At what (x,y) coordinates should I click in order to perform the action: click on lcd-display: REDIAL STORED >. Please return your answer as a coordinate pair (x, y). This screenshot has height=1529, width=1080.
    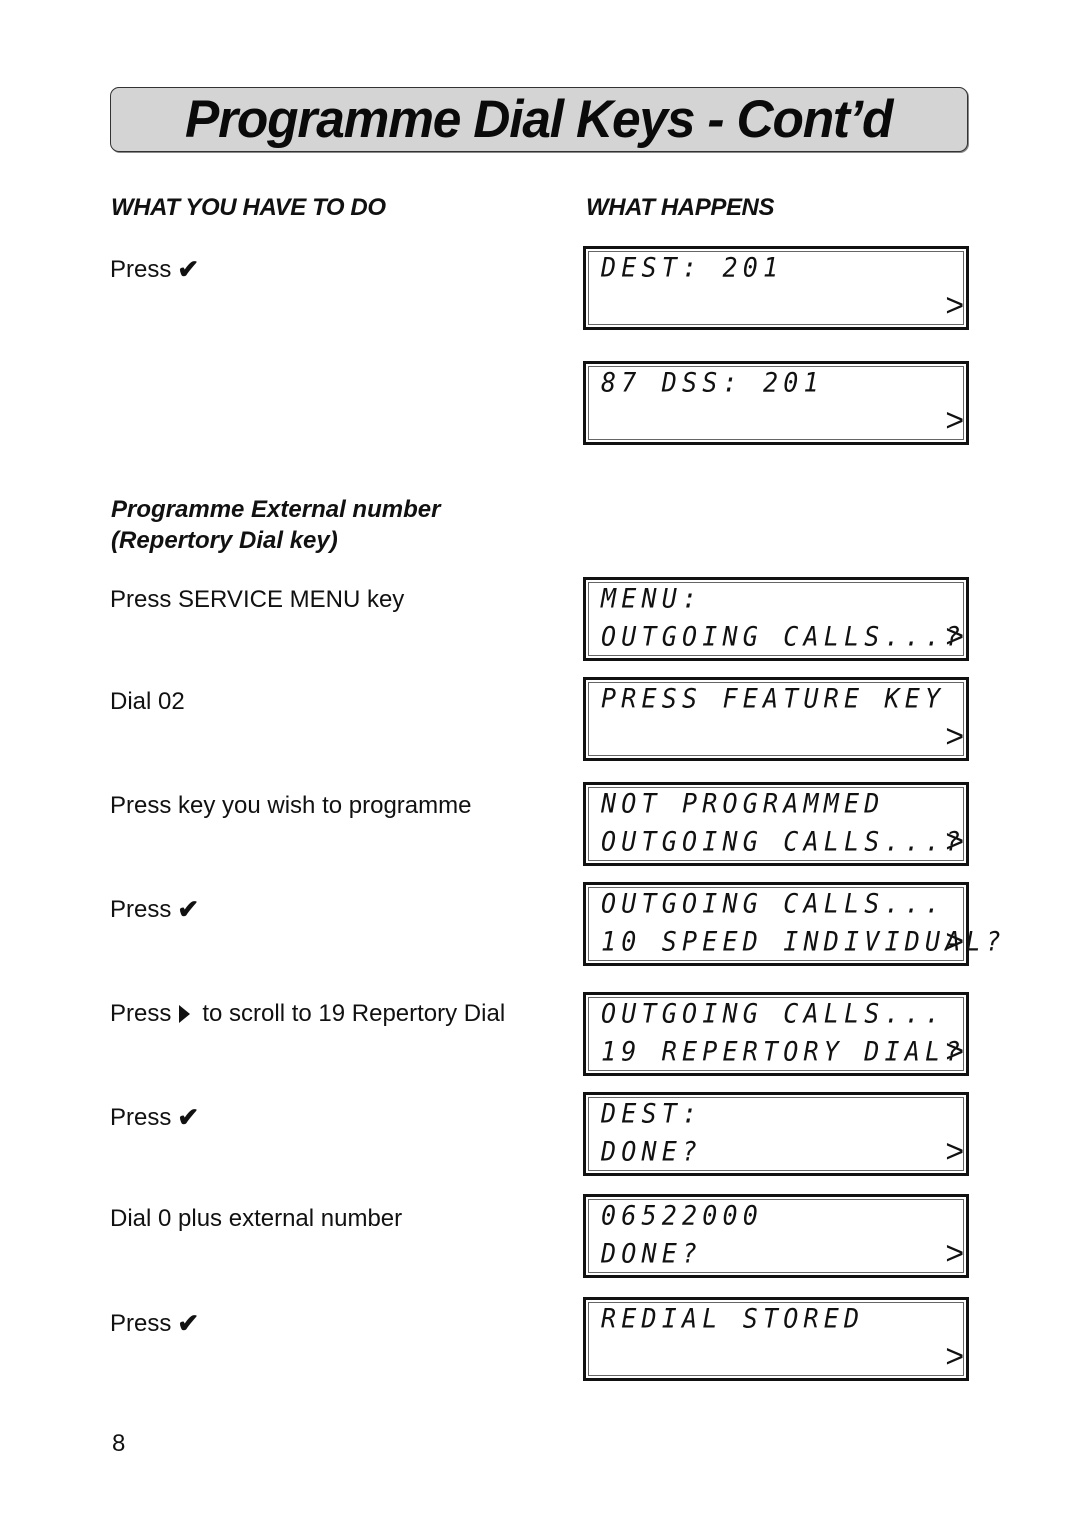
    Looking at the image, I should click on (776, 1339).